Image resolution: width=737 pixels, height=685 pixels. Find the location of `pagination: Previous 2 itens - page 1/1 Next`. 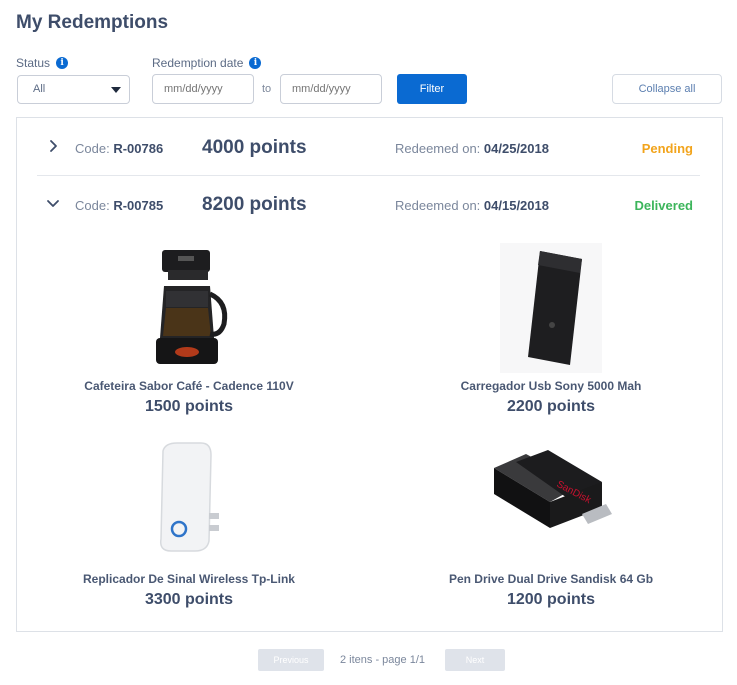

pagination: Previous 2 itens - page 1/1 Next is located at coordinates (368, 660).